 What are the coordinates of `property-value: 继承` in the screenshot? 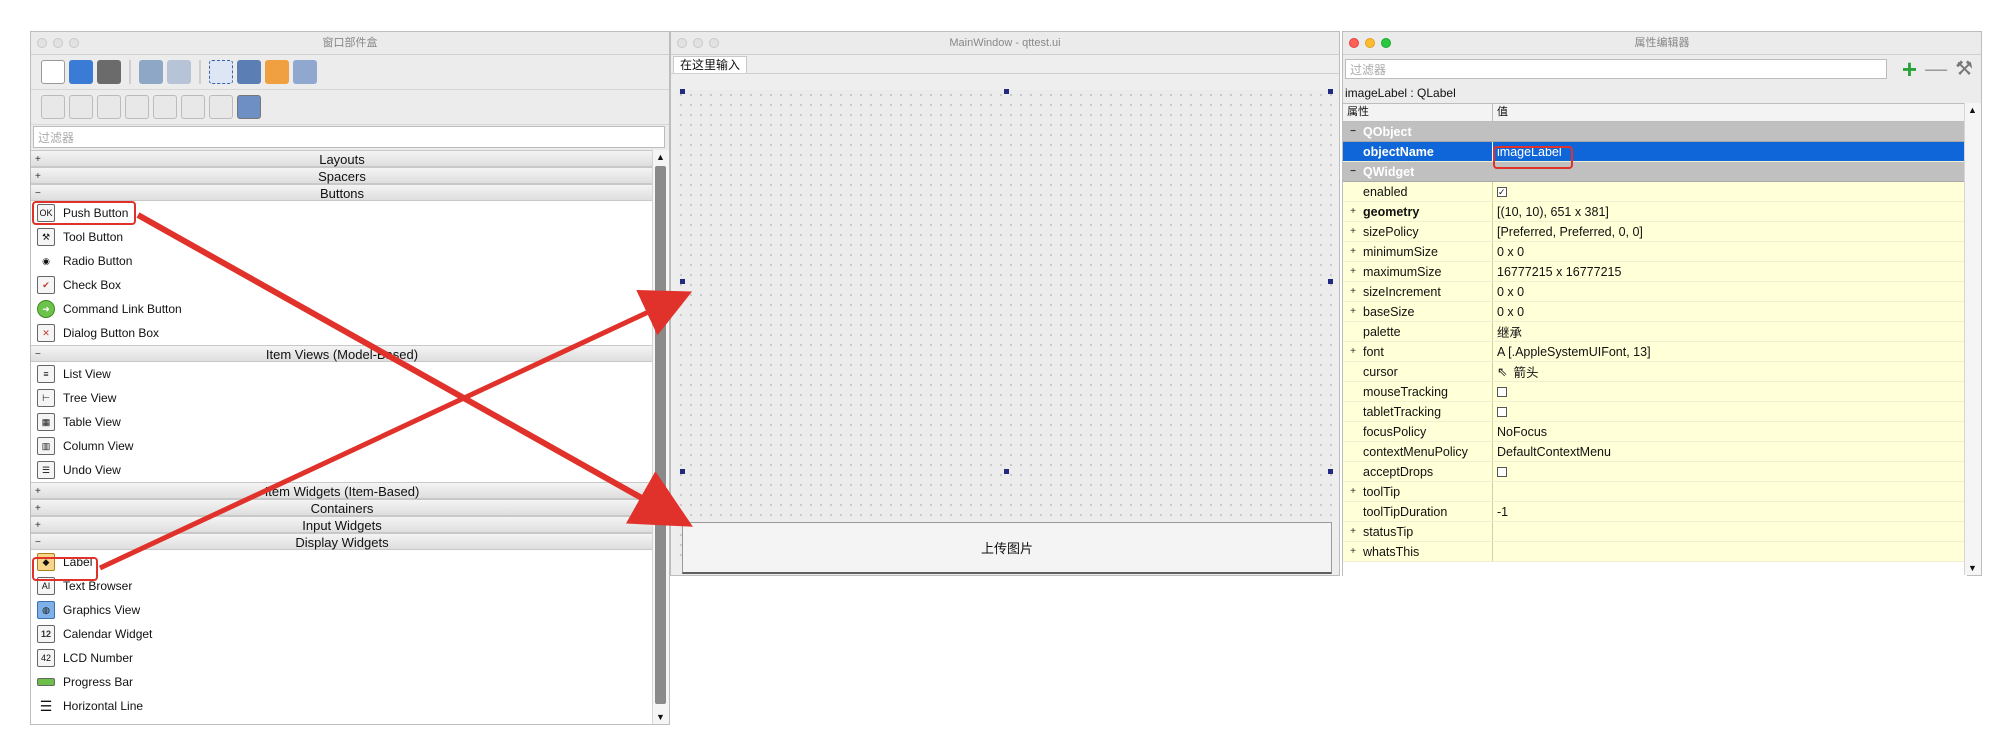 It's located at (1509, 331).